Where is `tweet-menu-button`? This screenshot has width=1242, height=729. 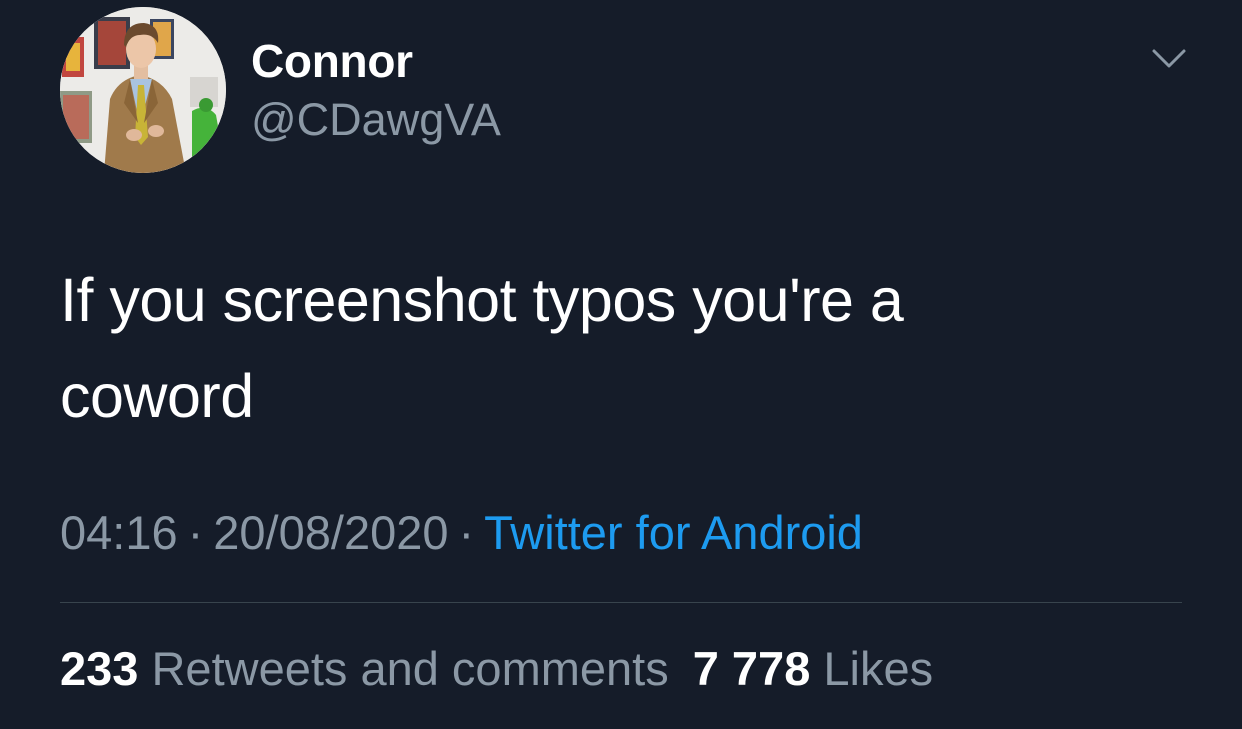
tweet-menu-button is located at coordinates (1169, 59).